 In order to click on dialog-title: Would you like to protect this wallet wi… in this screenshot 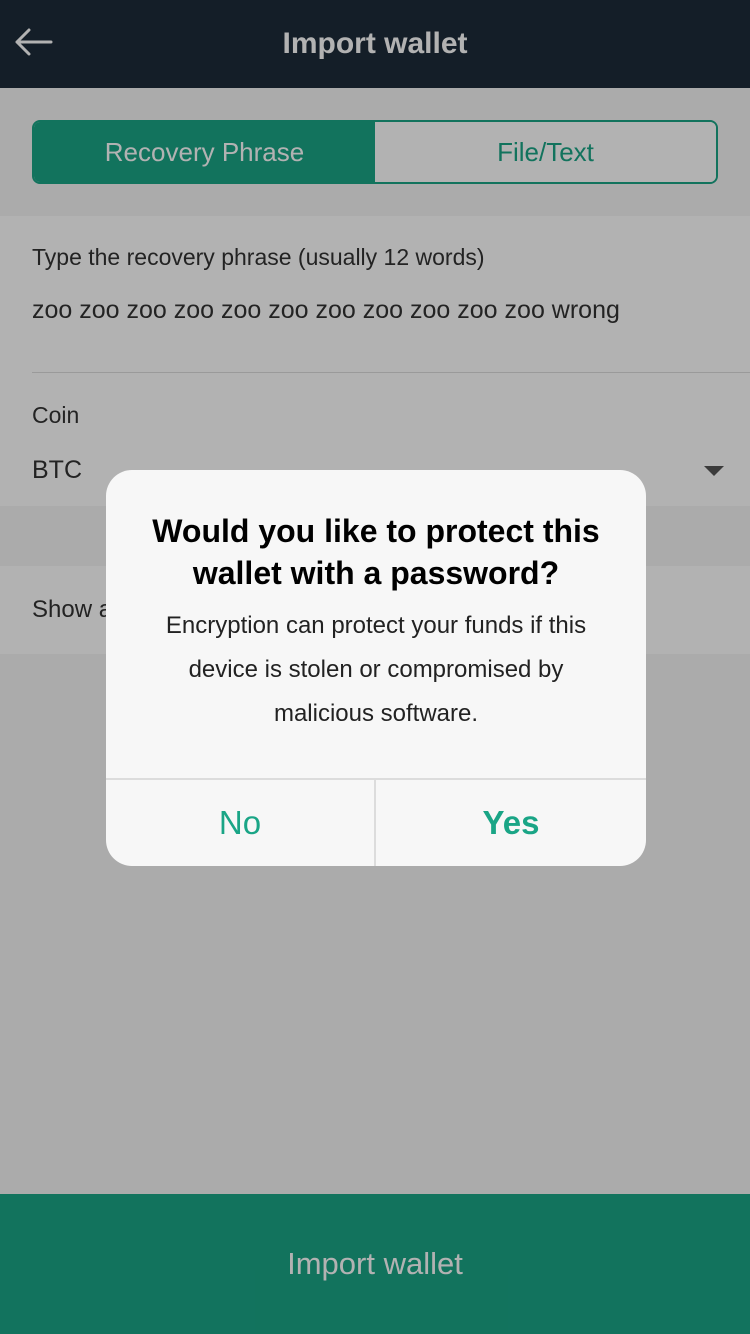, I will do `click(376, 552)`.